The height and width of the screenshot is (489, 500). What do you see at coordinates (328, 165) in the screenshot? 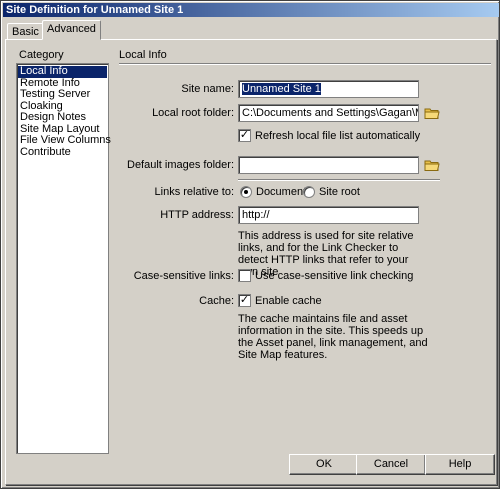
I see `default-images-folder-input` at bounding box center [328, 165].